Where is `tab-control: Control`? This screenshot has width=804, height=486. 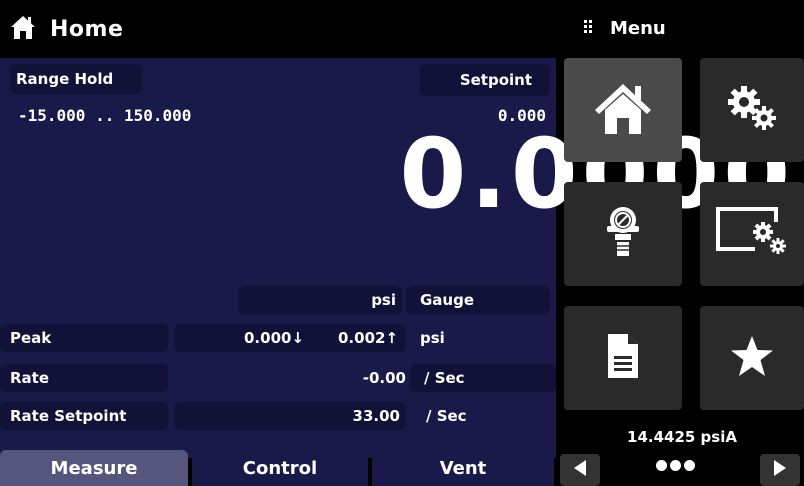
tab-control: Control is located at coordinates (280, 468).